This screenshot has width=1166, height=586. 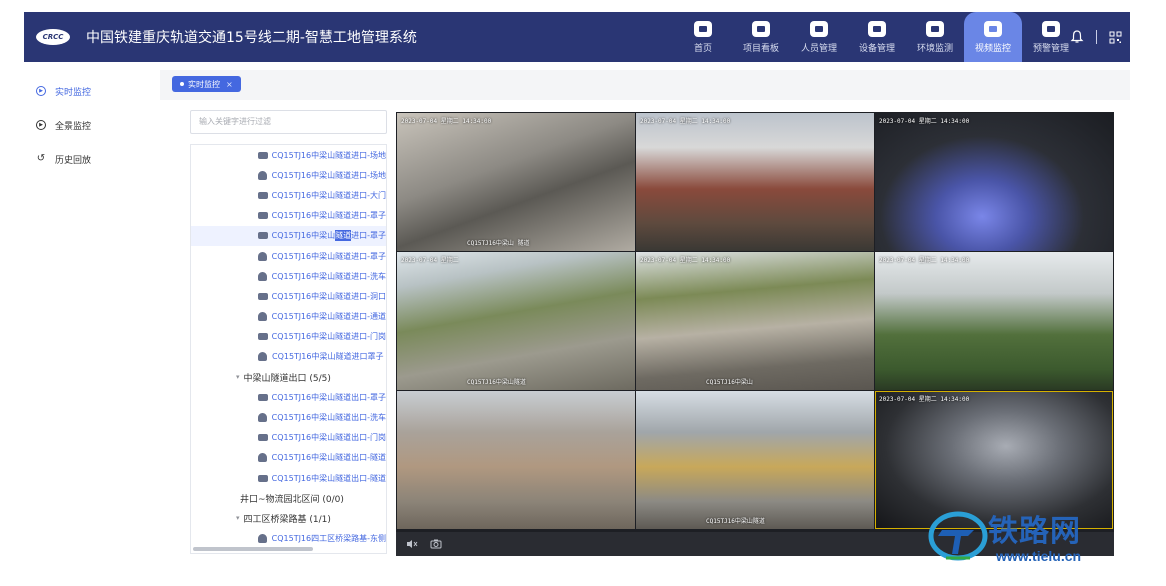 I want to click on tree-horizontal-scrollbar, so click(x=253, y=549).